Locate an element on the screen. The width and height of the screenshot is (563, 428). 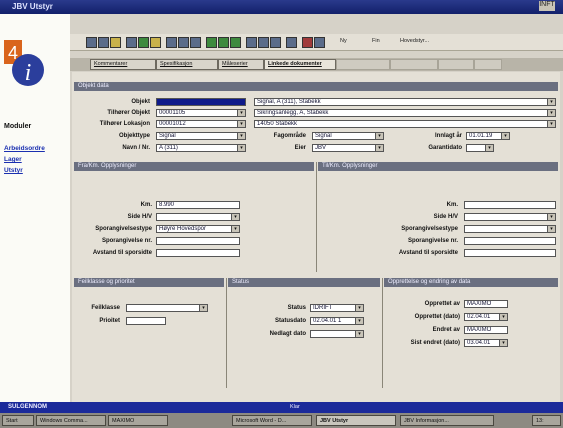
til-side-field: ▾ is located at coordinates (510, 217).